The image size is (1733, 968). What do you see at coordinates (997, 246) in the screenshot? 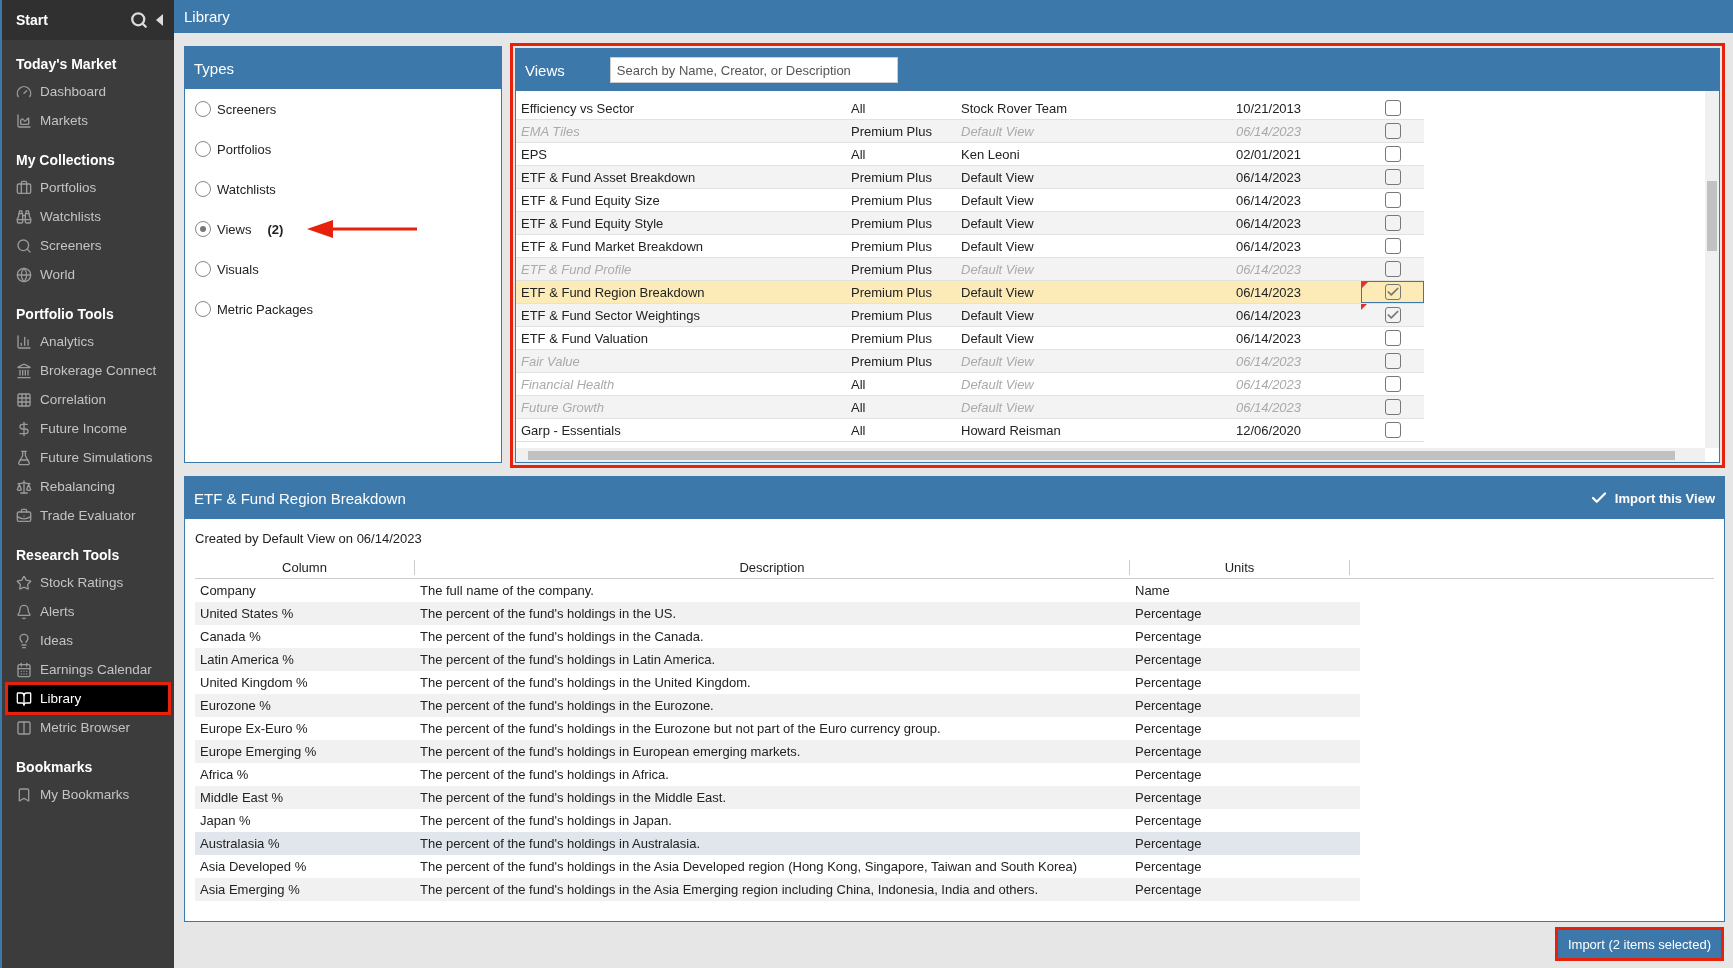
I see `table-cell-text: Default View` at bounding box center [997, 246].